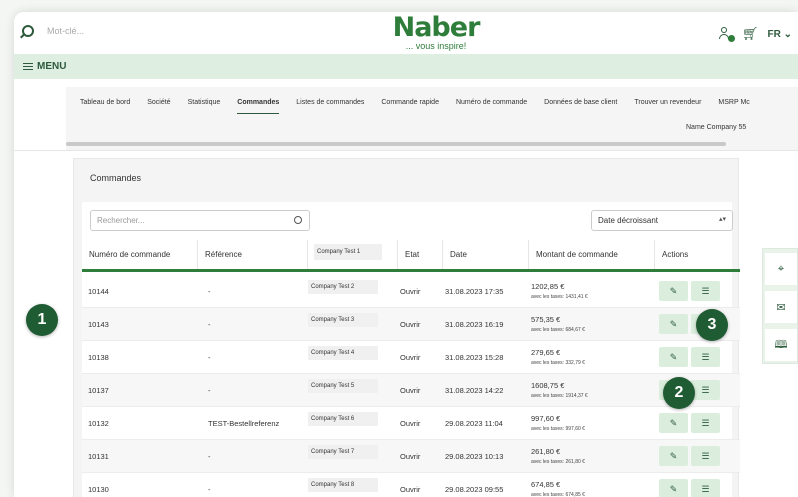  I want to click on tab-order-number: Numéro de commande, so click(491, 106).